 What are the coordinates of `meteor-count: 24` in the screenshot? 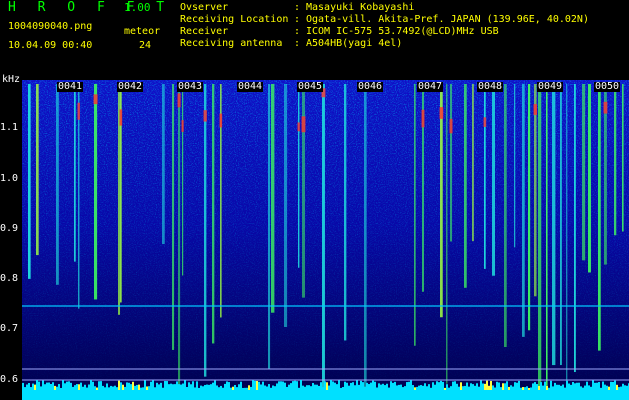 It's located at (145, 45).